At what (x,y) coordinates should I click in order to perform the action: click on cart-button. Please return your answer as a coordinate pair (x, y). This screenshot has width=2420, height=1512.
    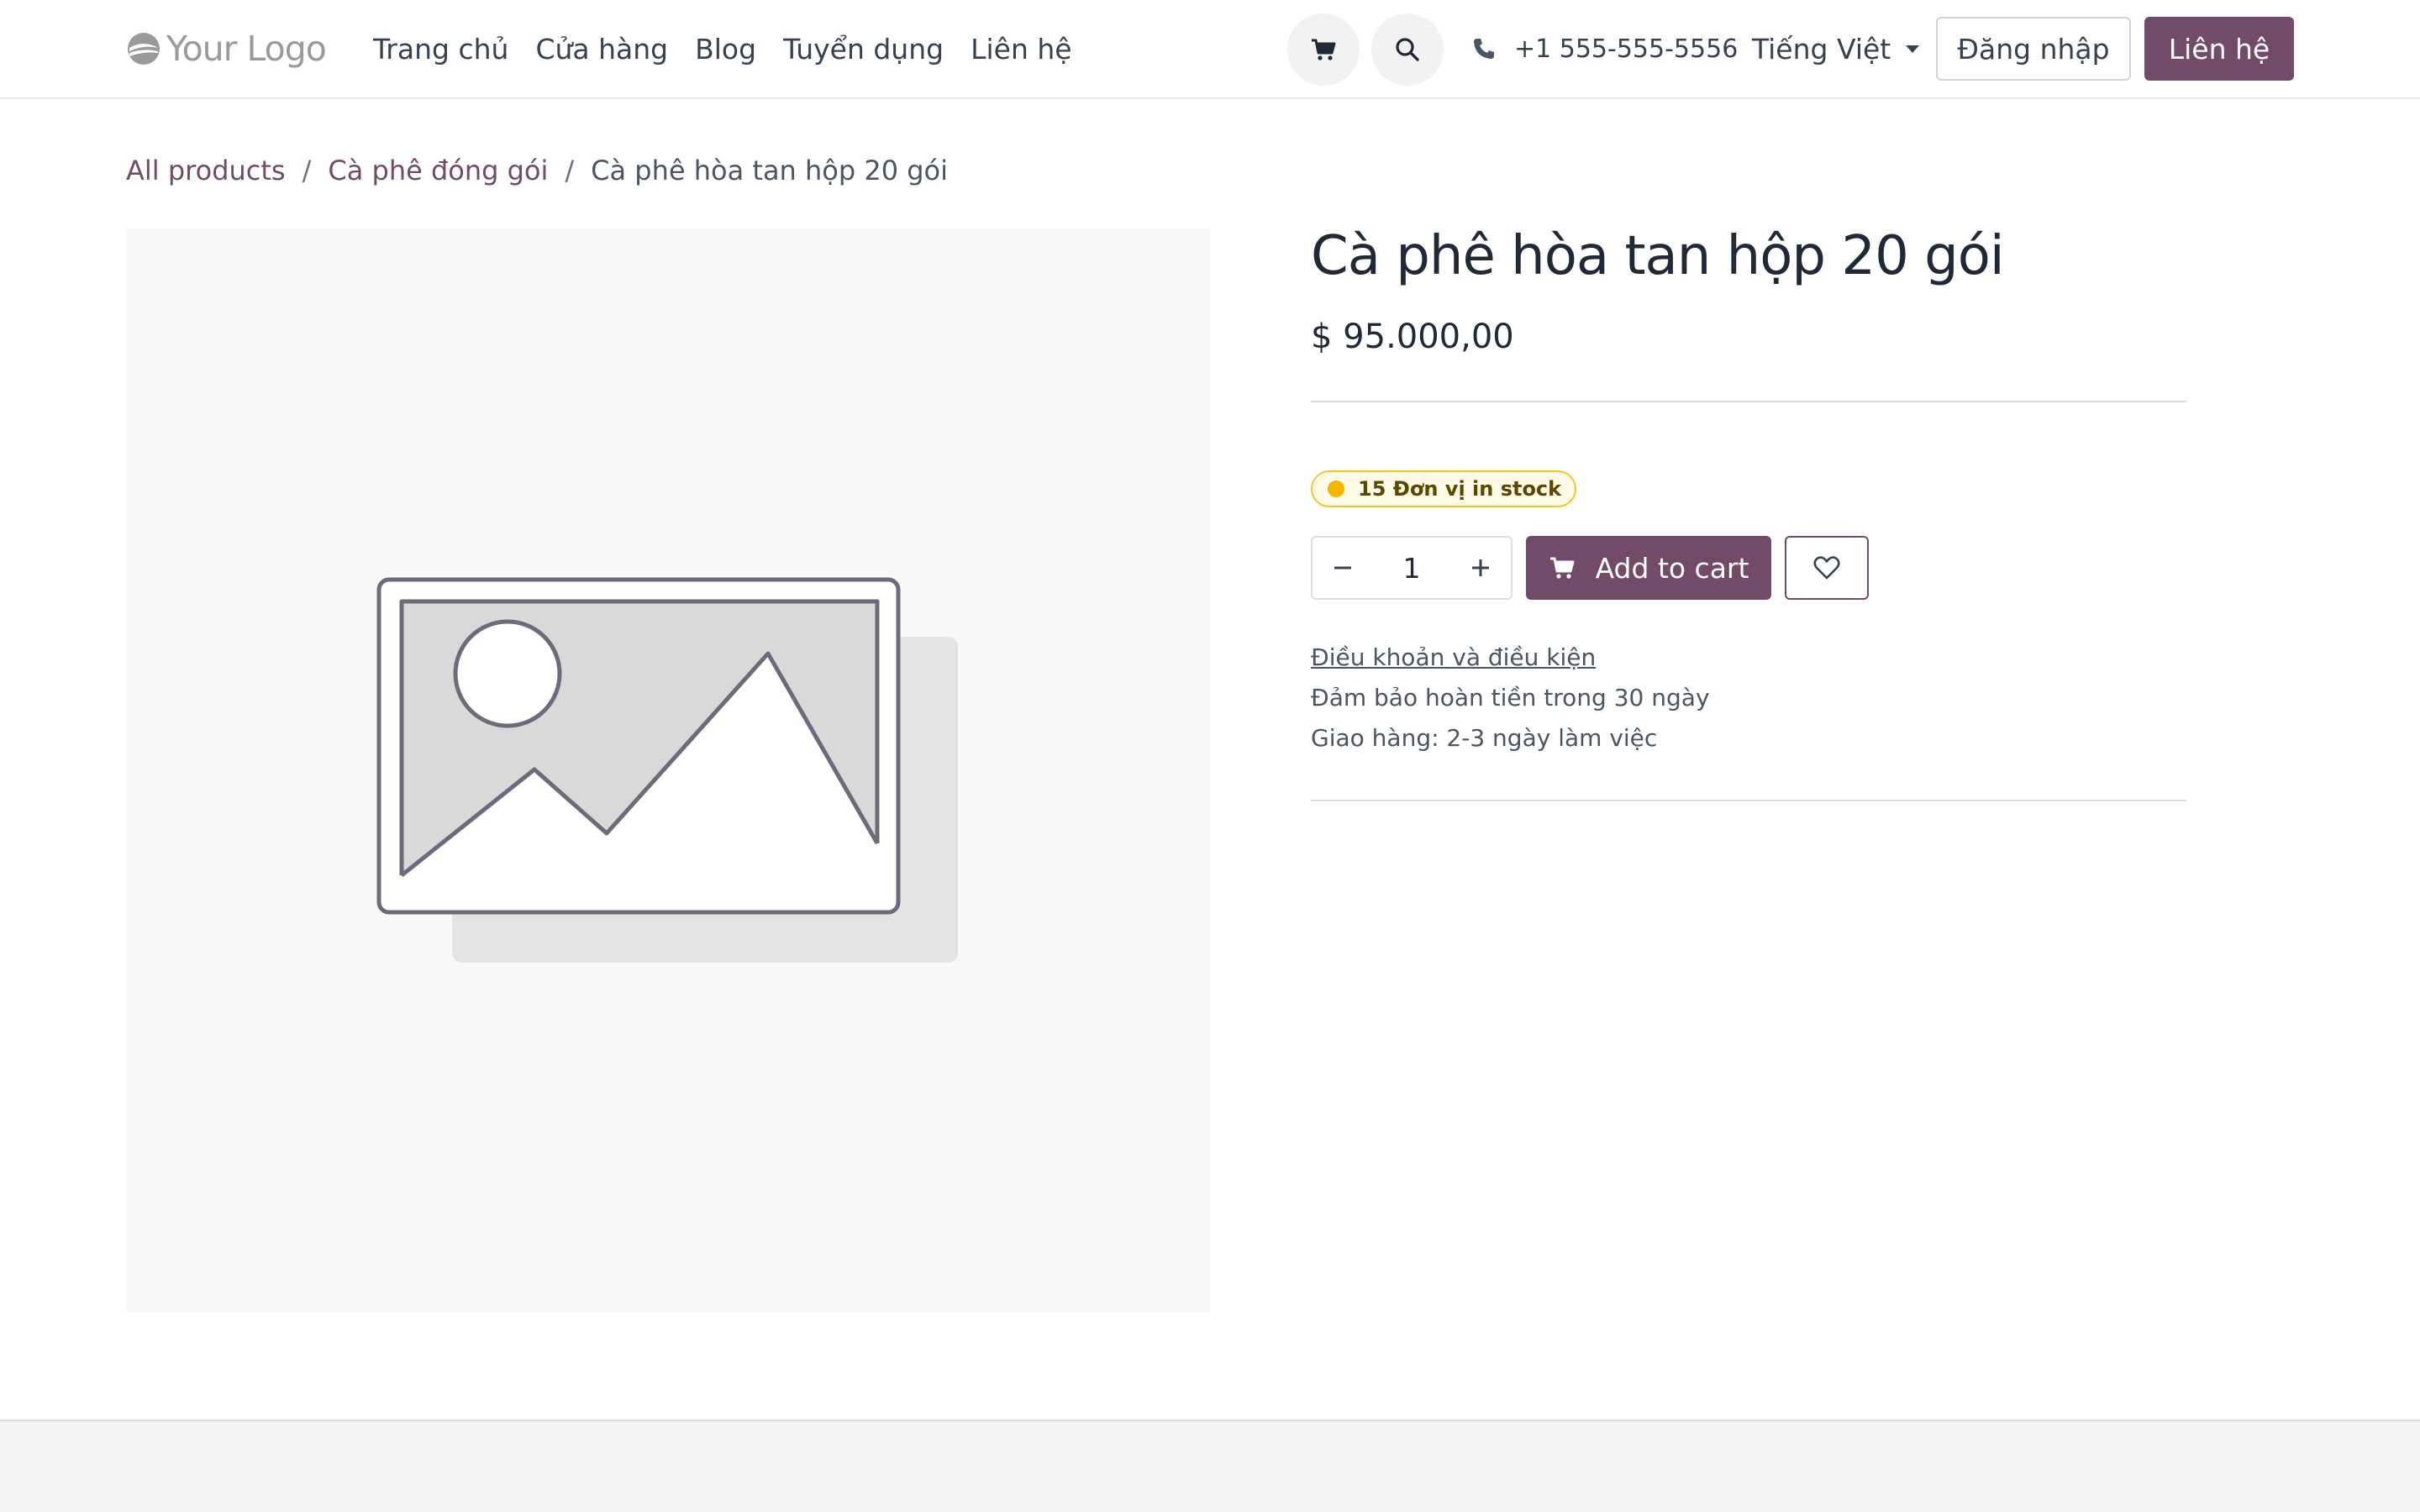
    Looking at the image, I should click on (1323, 49).